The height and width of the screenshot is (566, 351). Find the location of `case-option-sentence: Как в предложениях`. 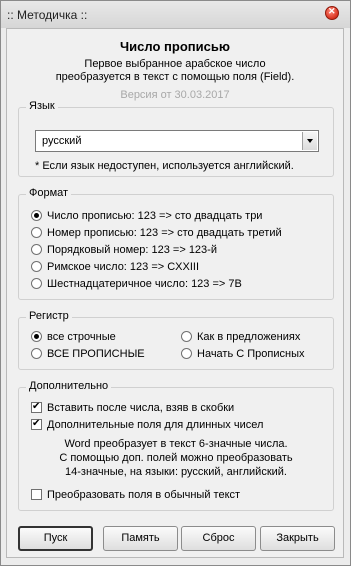

case-option-sentence: Как в предложениях is located at coordinates (240, 337).